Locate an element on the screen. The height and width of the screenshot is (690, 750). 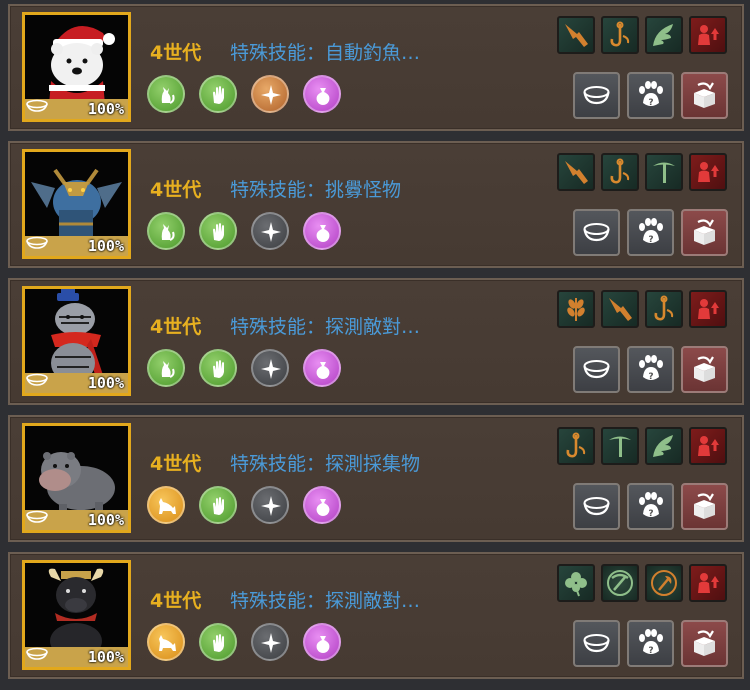
pet-special-skill: 特殊技能：挑釁怪物 is located at coordinates (316, 190).